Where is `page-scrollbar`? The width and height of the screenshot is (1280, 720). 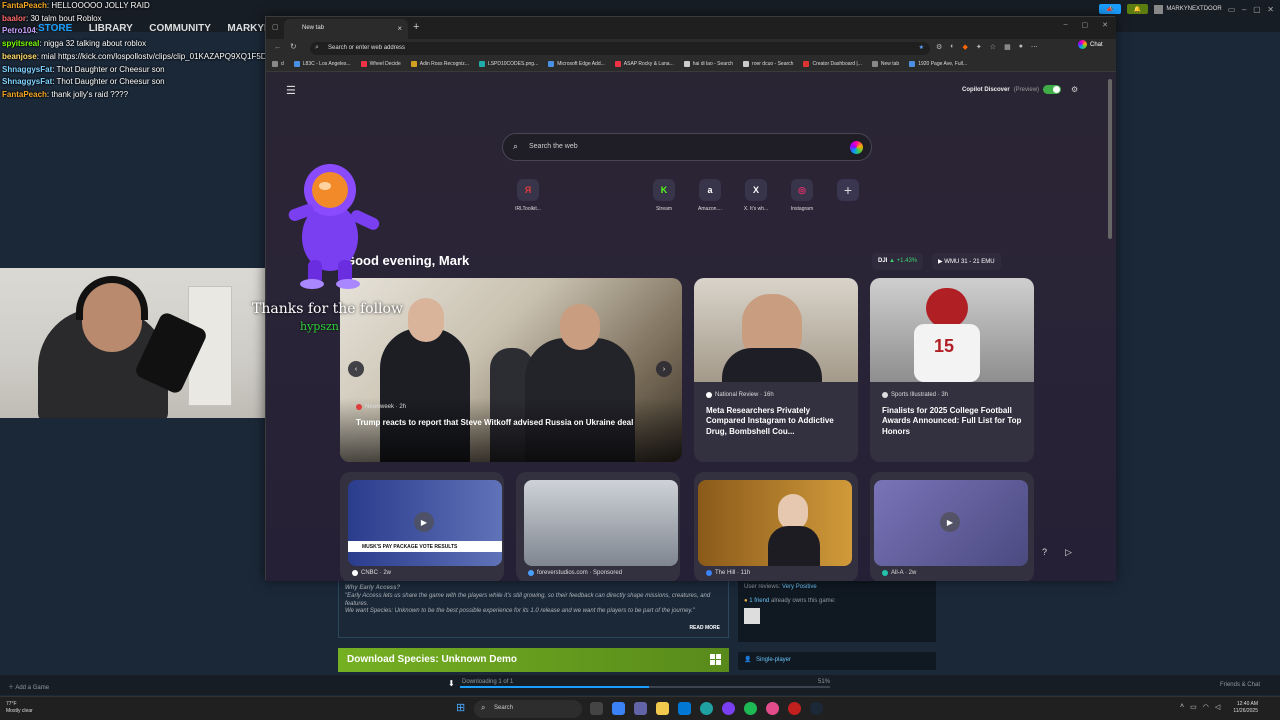
page-scrollbar is located at coordinates (1110, 159).